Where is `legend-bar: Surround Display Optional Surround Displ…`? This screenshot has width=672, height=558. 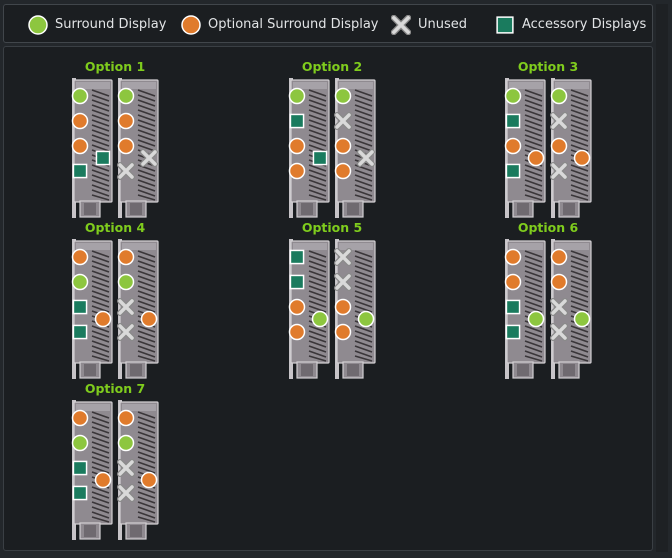
legend-bar: Surround Display Optional Surround Displ… is located at coordinates (328, 23).